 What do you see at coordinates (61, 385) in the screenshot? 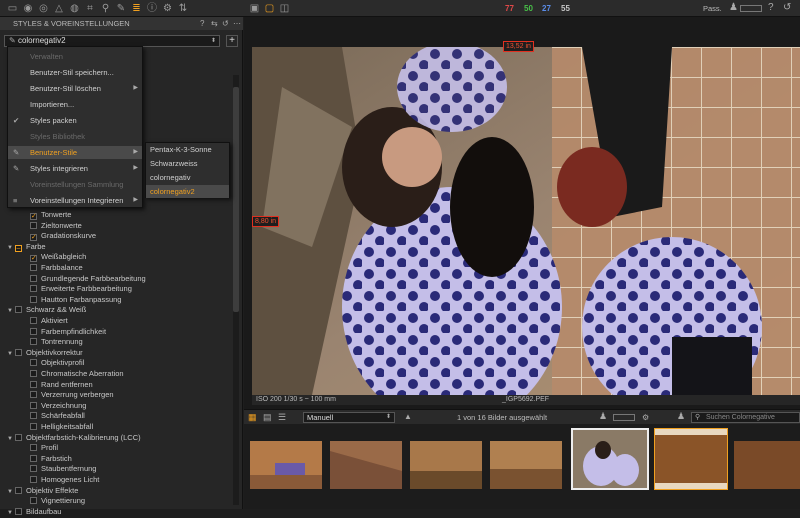
I see `tree-item: Rand entfernen` at bounding box center [61, 385].